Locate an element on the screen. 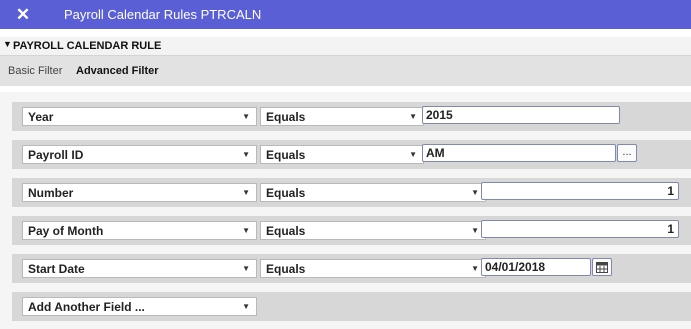  filter-row-pay-of-month: Pay of Month ▼ Equals ▼ 1 is located at coordinates (351, 230).